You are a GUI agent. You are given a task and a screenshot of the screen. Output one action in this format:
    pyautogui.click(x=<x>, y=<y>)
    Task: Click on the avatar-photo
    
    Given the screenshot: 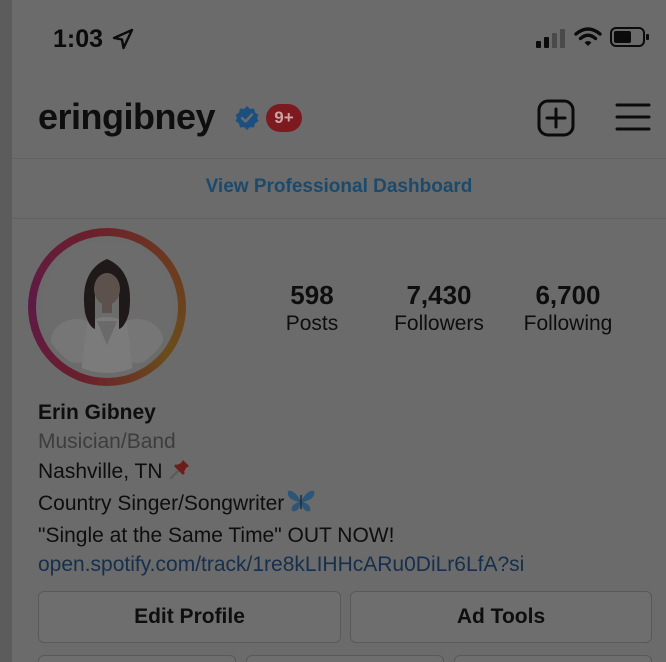 What is the action you would take?
    pyautogui.click(x=107, y=307)
    